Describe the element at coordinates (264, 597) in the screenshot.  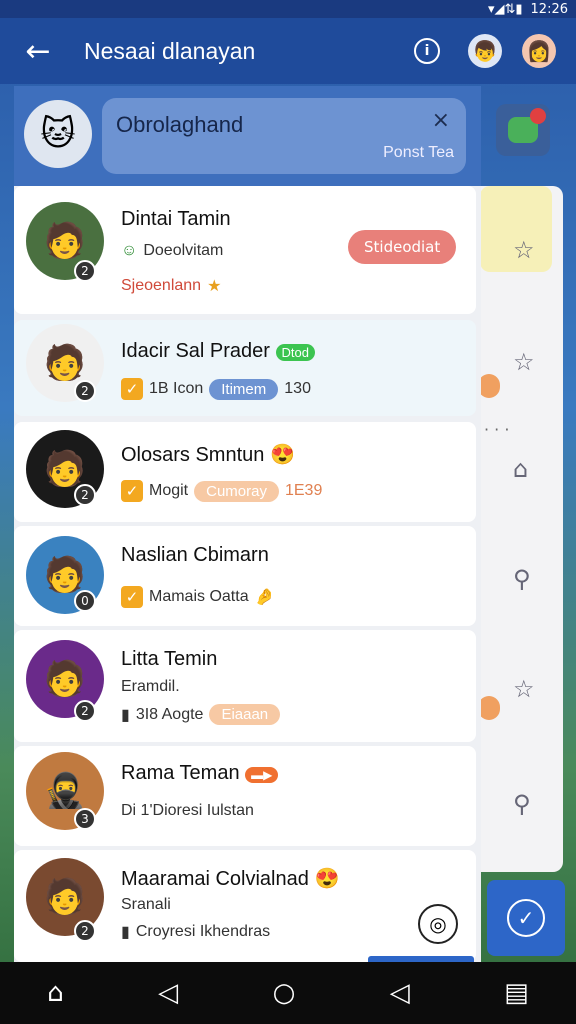
I see `emoji-icon: 🤌` at that location.